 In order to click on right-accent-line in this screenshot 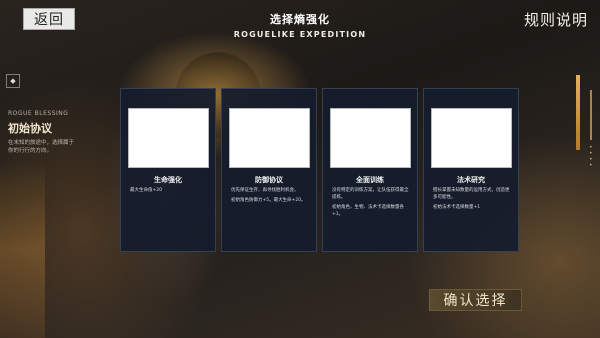, I will do `click(591, 115)`.